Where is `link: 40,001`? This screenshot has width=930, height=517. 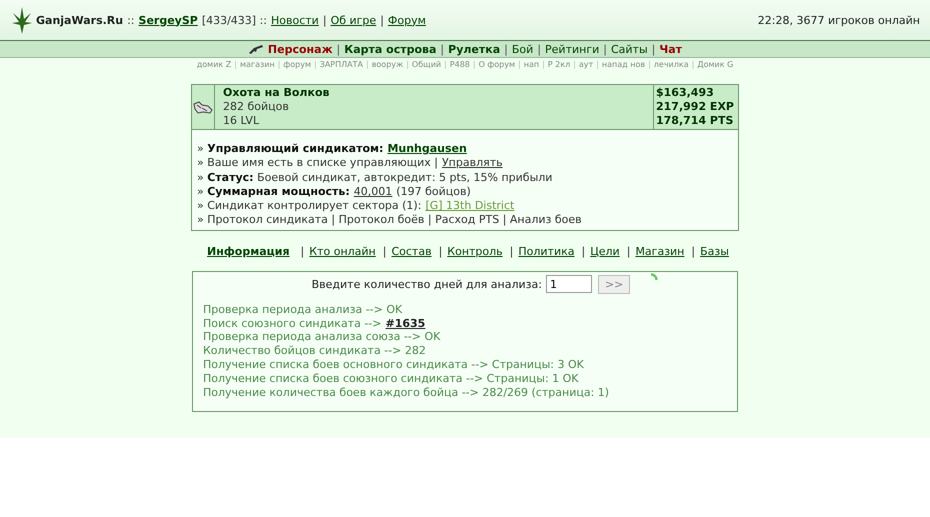
link: 40,001 is located at coordinates (373, 192).